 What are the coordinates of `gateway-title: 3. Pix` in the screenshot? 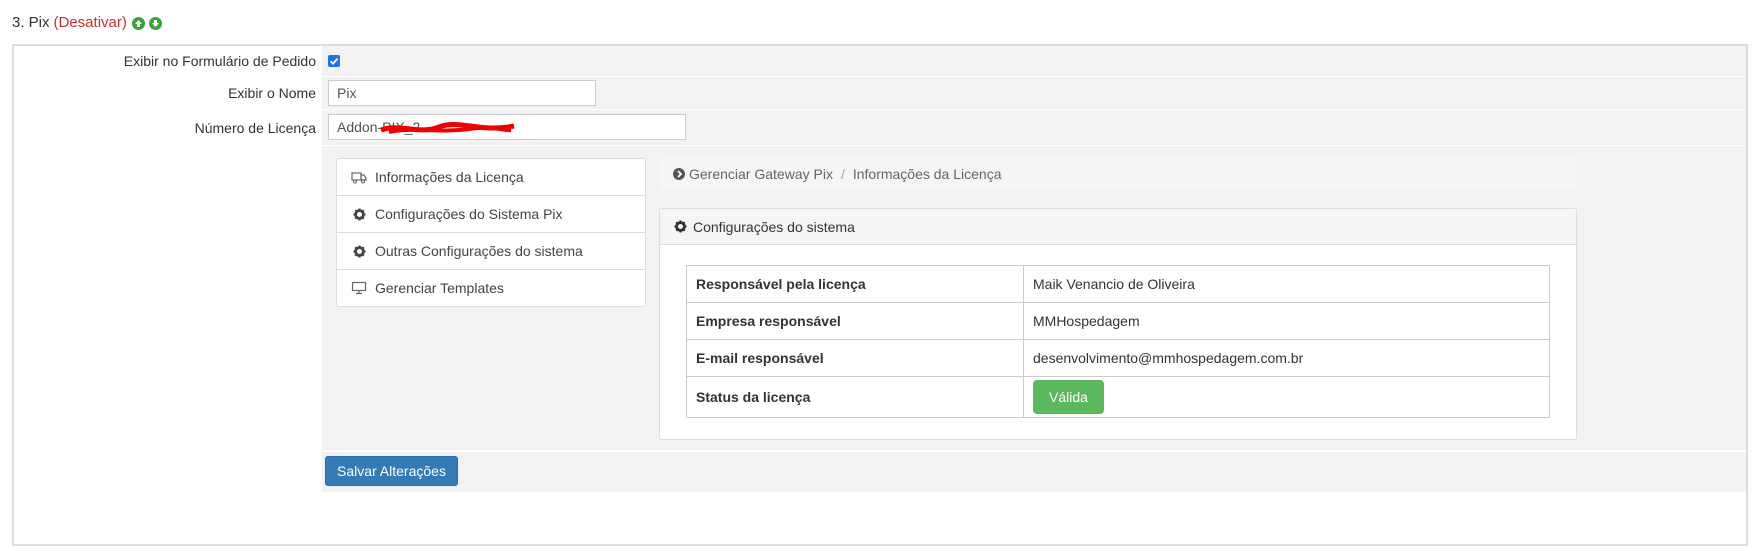 It's located at (31, 22).